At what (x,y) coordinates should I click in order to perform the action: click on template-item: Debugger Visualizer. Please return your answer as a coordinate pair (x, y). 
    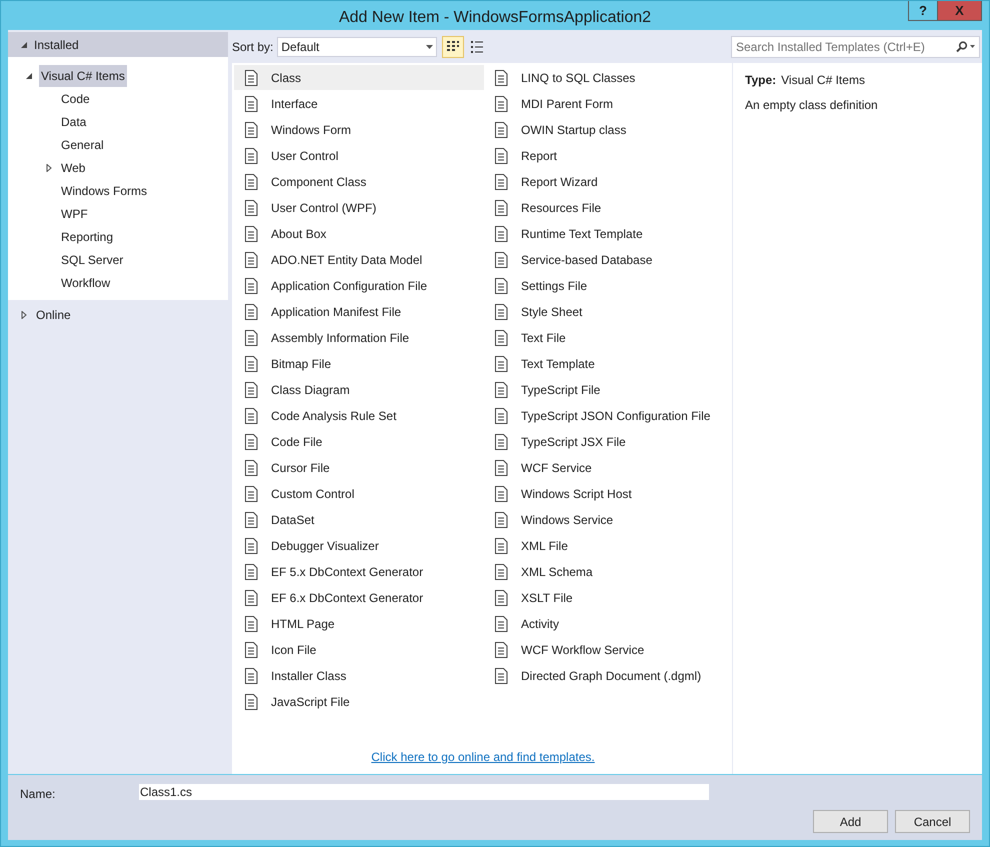
    Looking at the image, I should click on (359, 545).